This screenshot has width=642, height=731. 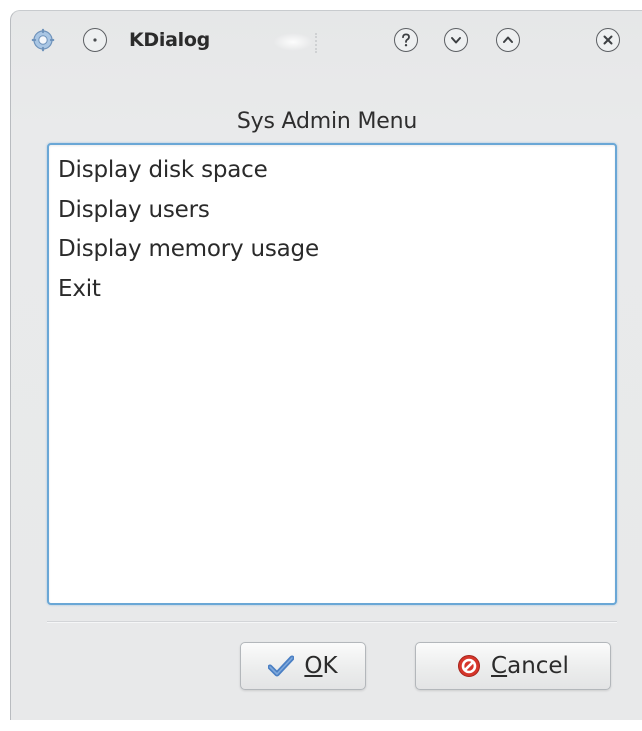 I want to click on list-item-display-memory-usage: Display memory usage, so click(x=332, y=250).